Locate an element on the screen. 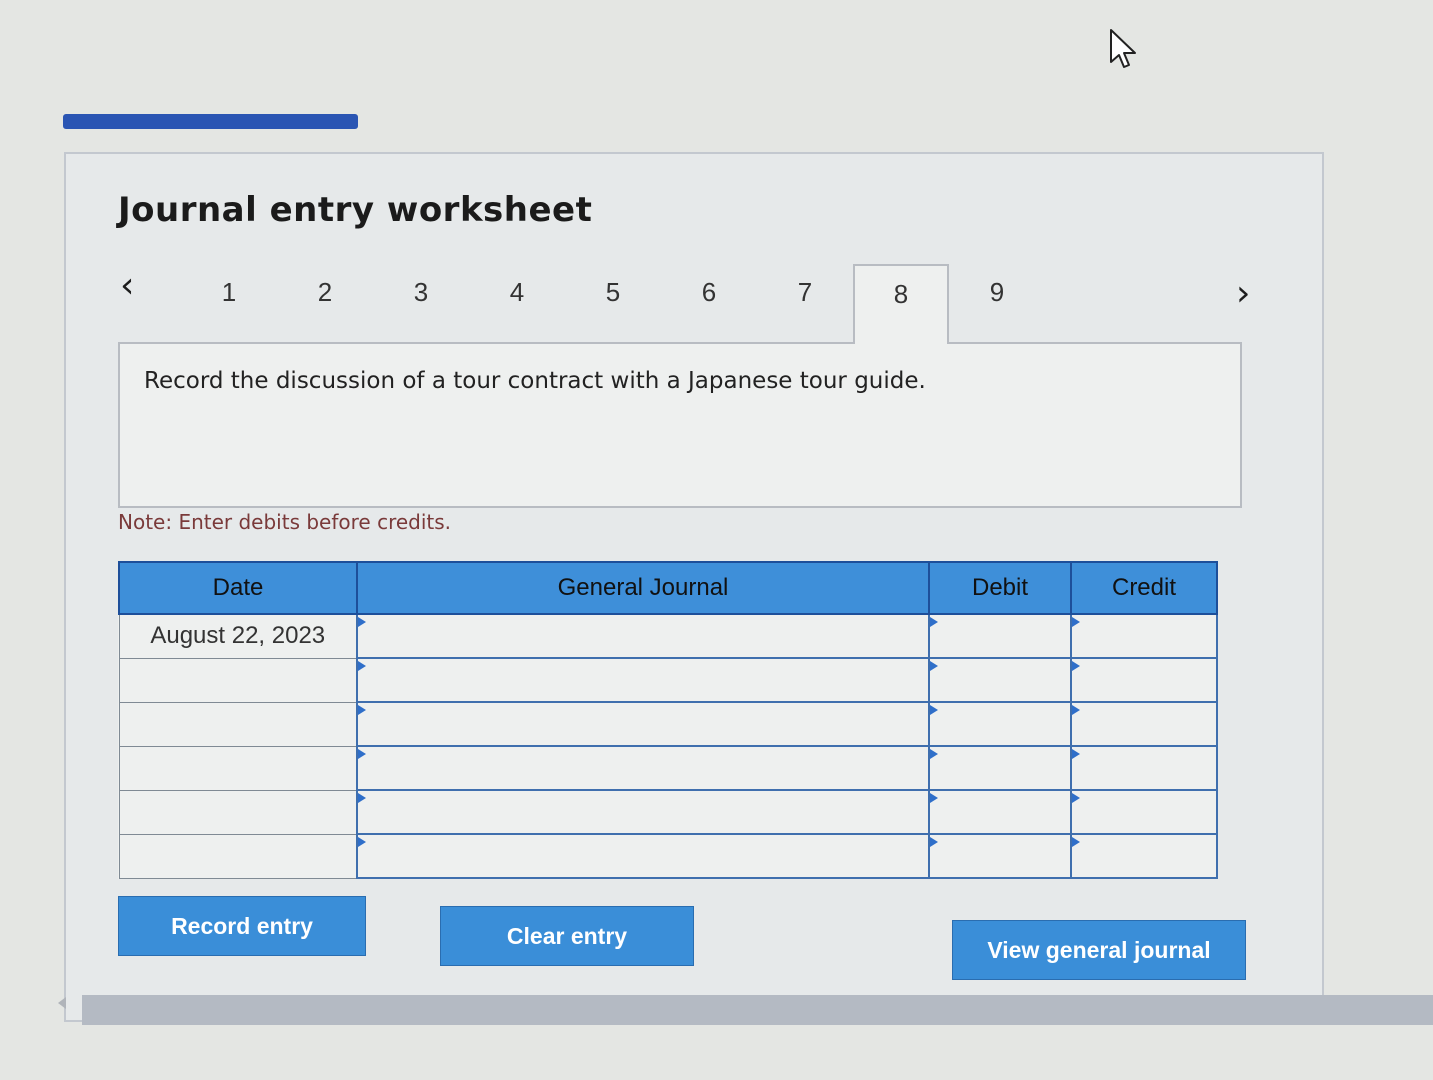 The height and width of the screenshot is (1080, 1433). clear-entry-button: Clear entry is located at coordinates (567, 936).